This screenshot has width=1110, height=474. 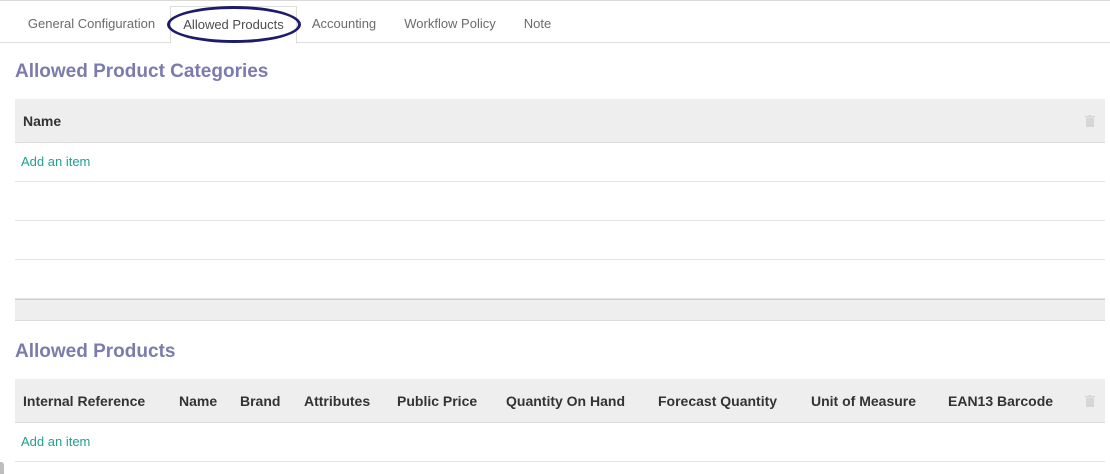 What do you see at coordinates (344, 24) in the screenshot?
I see `tab-accounting: Accounting` at bounding box center [344, 24].